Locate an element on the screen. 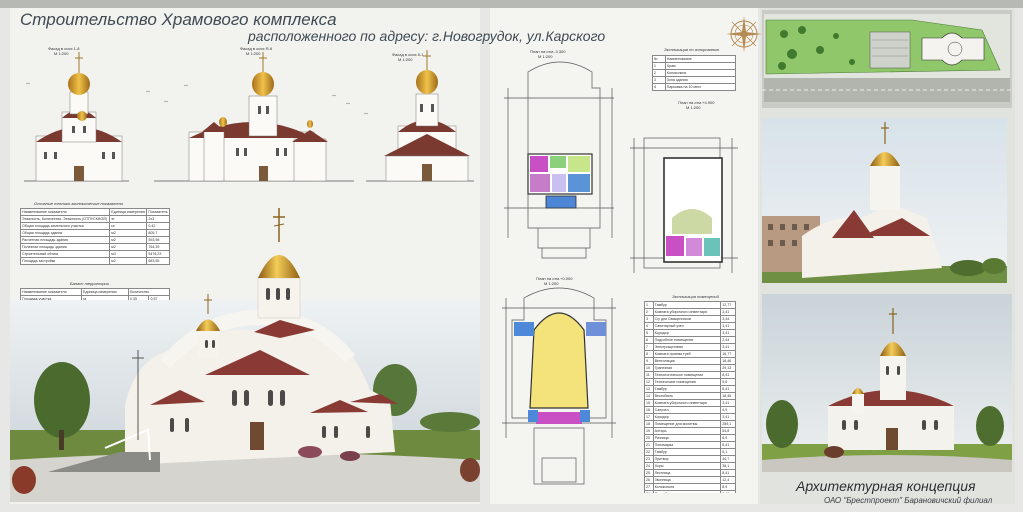 Image resolution: width=1023 pixels, height=512 pixels. table-cell: 15 is located at coordinates (649, 403).